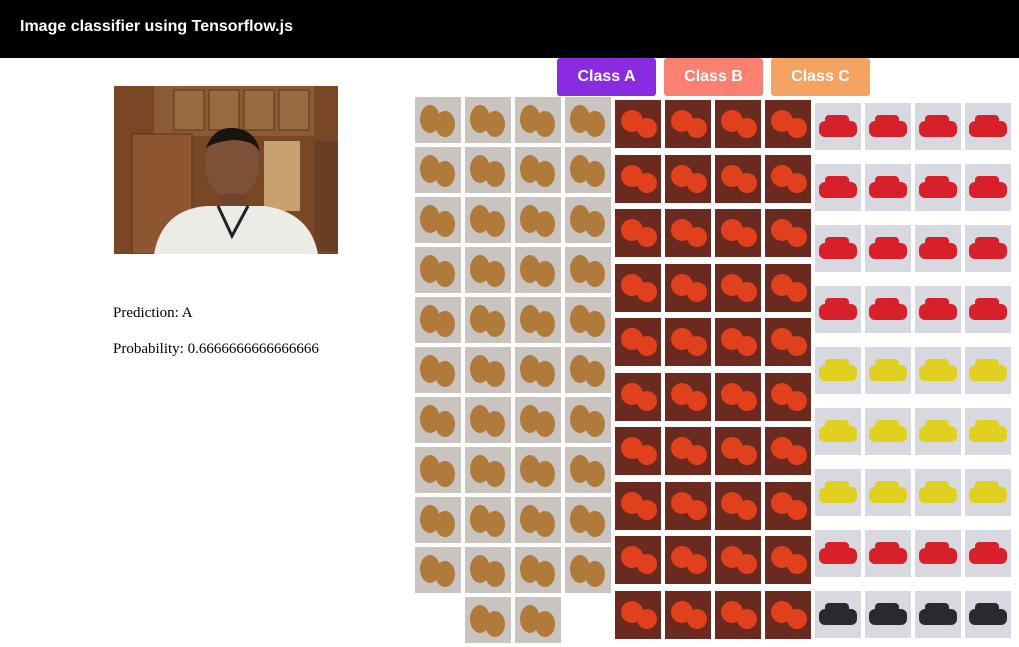 The image size is (1019, 647). Describe the element at coordinates (606, 77) in the screenshot. I see `class-a-button: Class A` at that location.